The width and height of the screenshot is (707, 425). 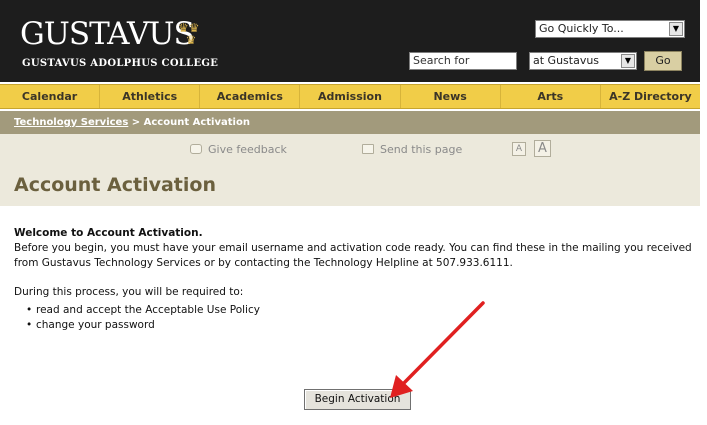 What do you see at coordinates (108, 233) in the screenshot?
I see `welcome-heading: Welcome to Account Activation.` at bounding box center [108, 233].